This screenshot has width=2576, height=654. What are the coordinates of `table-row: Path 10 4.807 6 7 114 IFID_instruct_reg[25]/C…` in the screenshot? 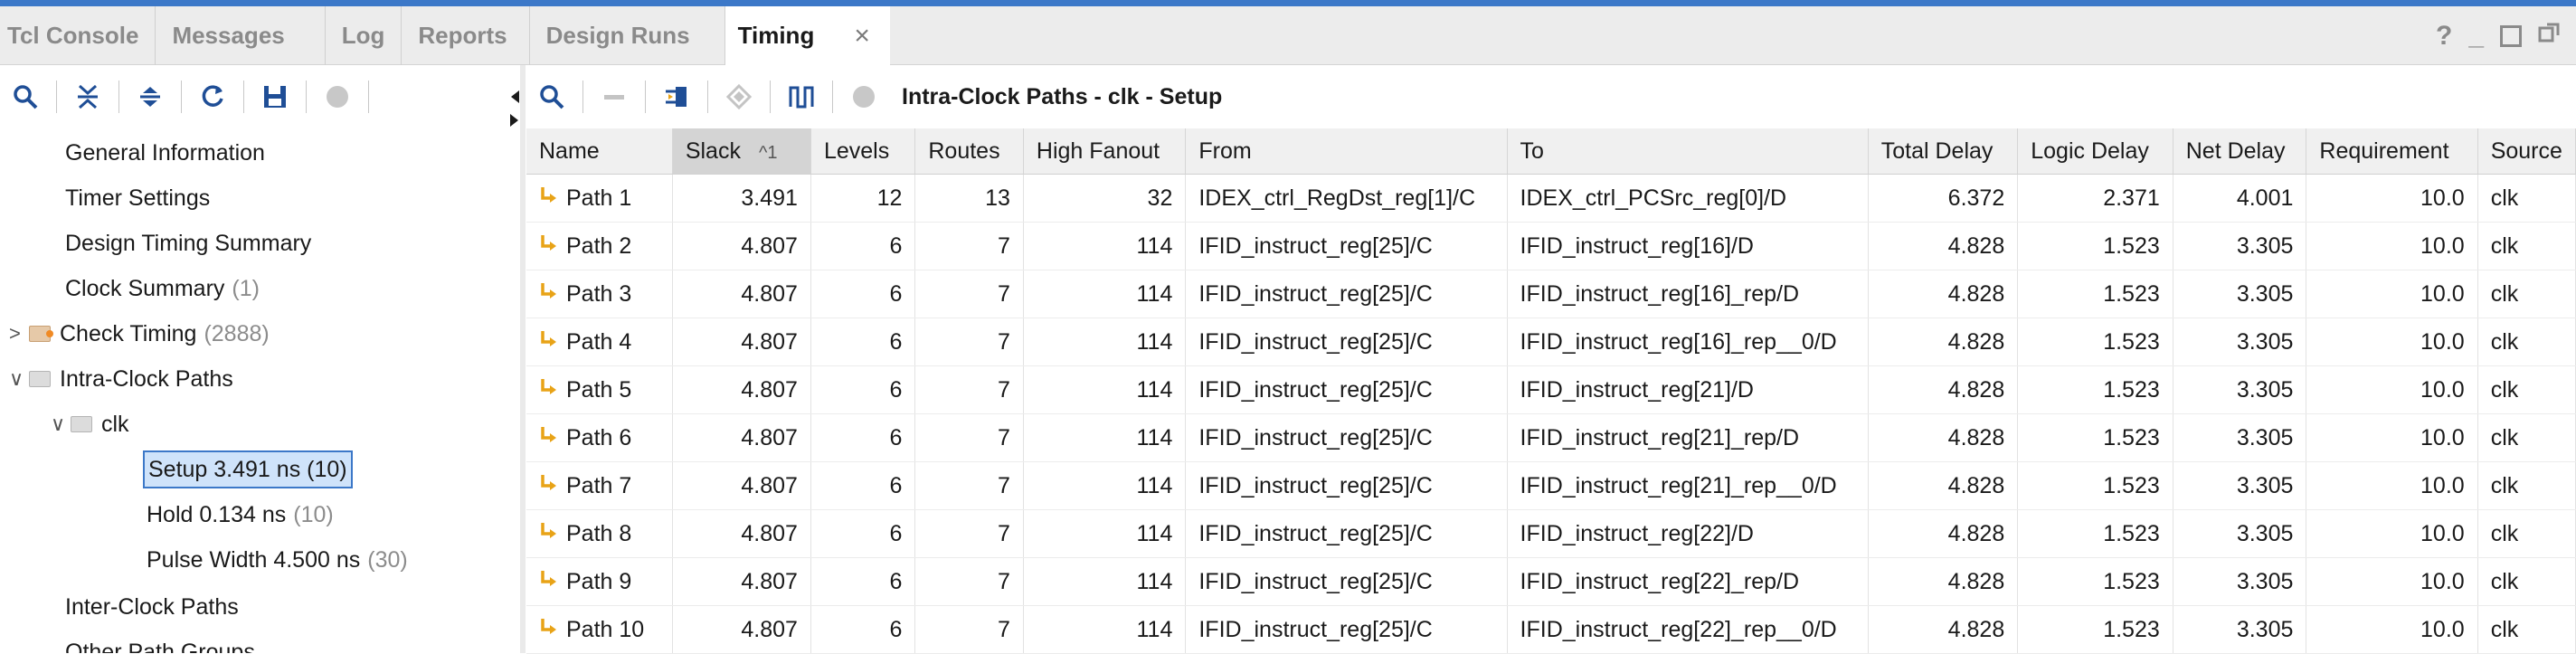 It's located at (1551, 629).